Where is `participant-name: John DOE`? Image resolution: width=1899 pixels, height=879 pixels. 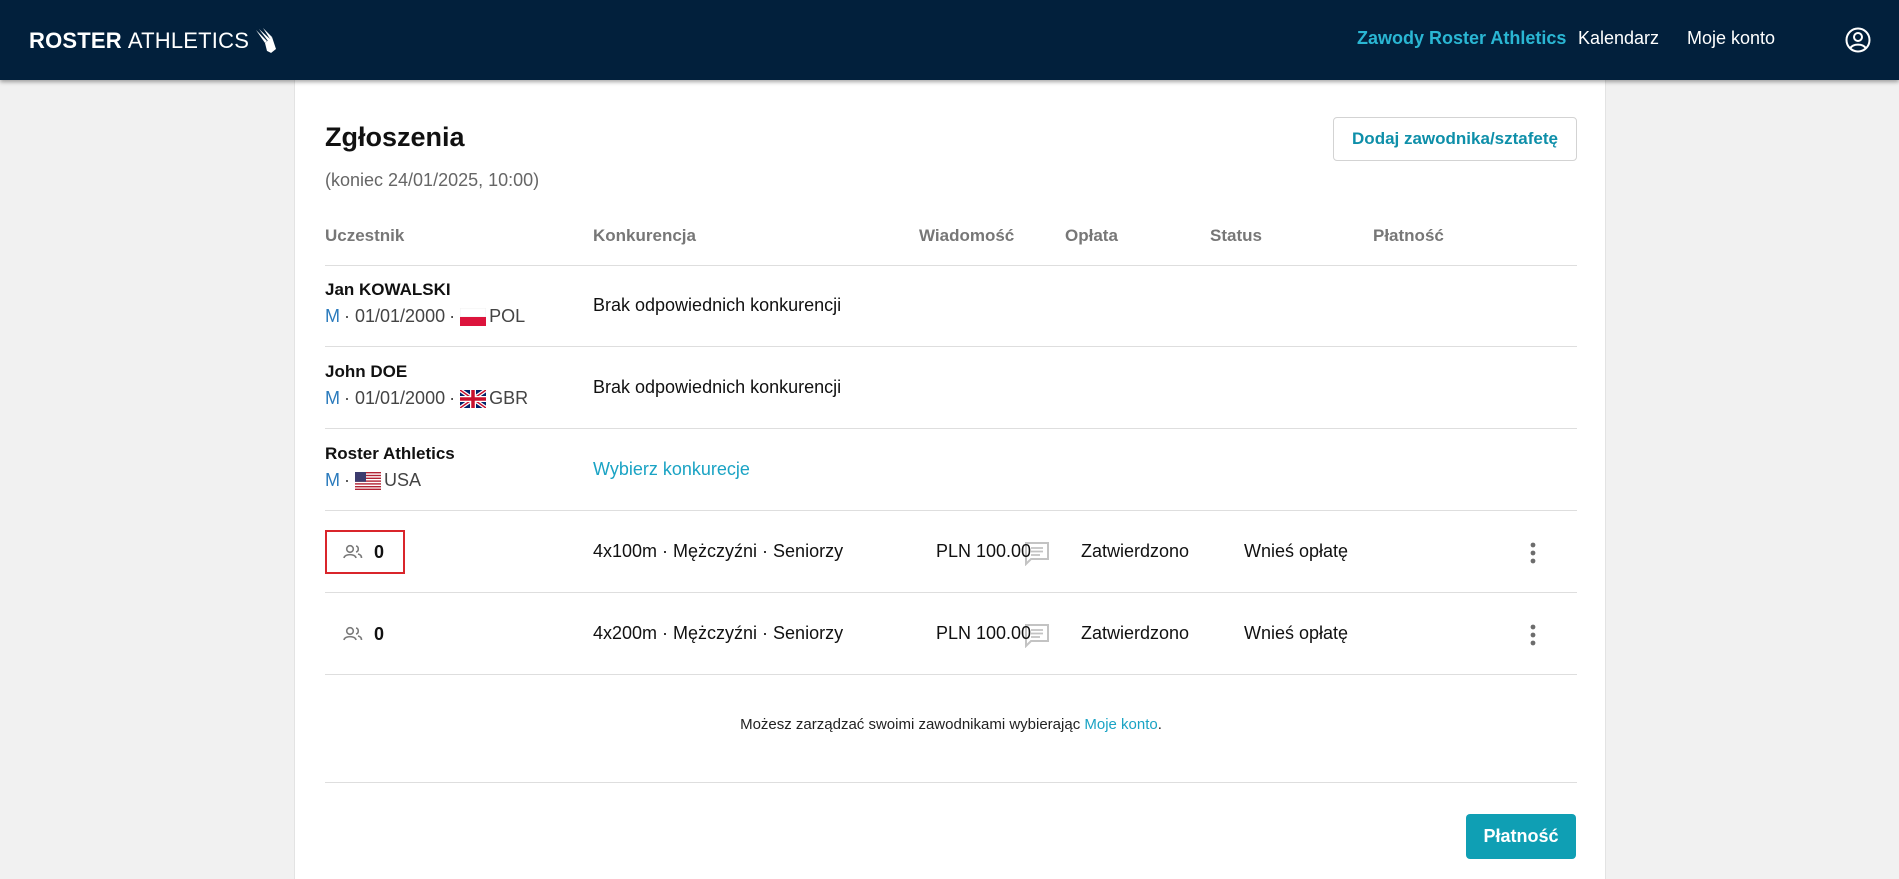 participant-name: John DOE is located at coordinates (366, 371).